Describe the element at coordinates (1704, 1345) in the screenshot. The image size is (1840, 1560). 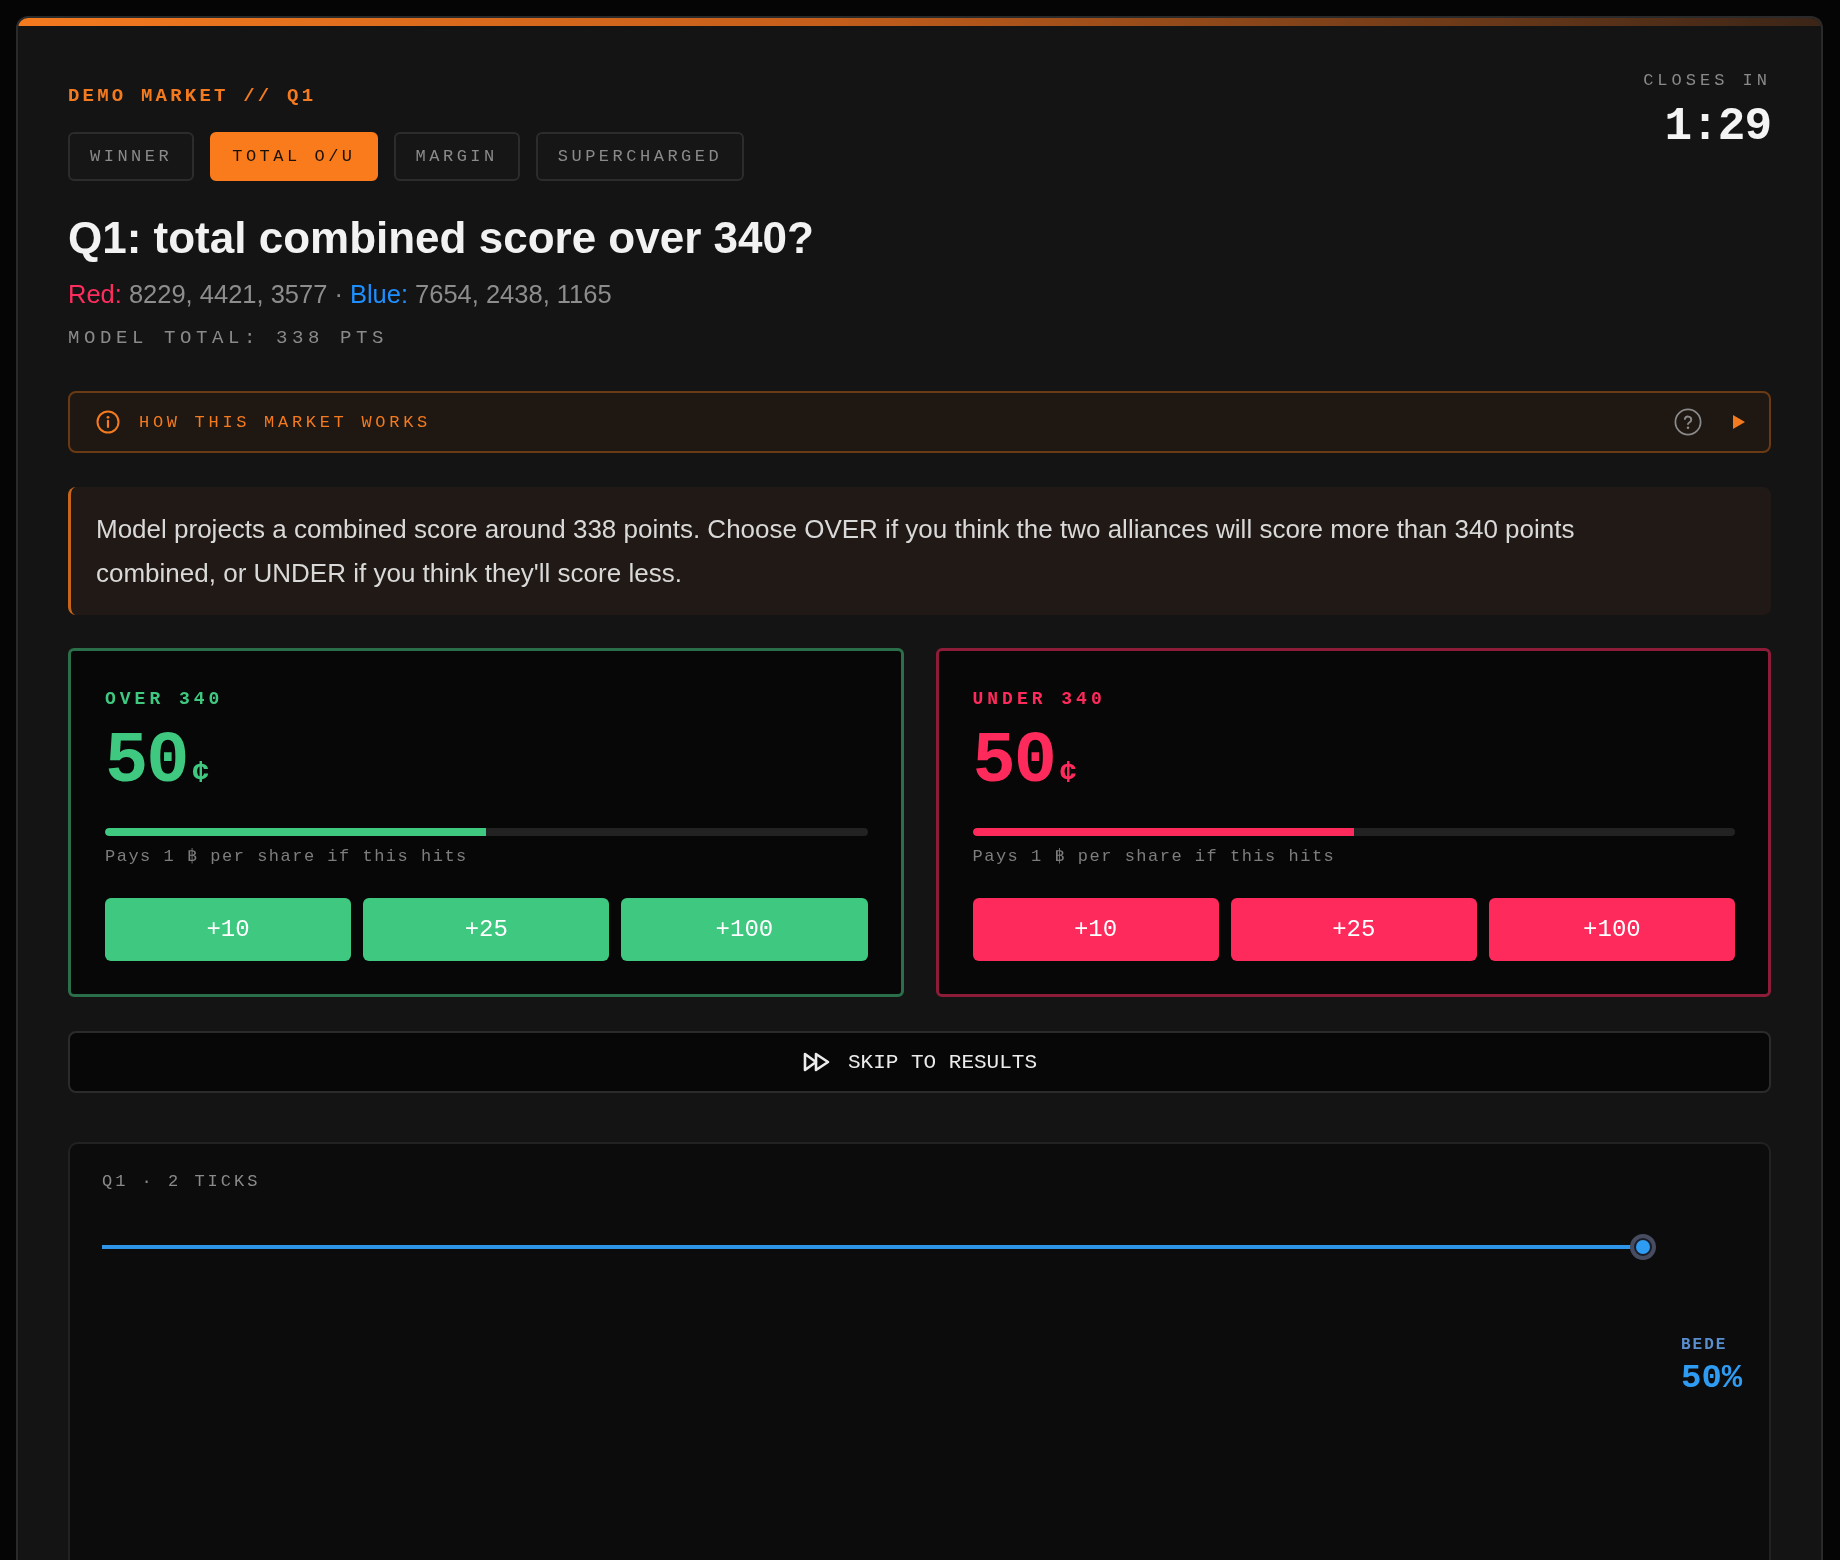
I see `series-label: BEDE` at that location.